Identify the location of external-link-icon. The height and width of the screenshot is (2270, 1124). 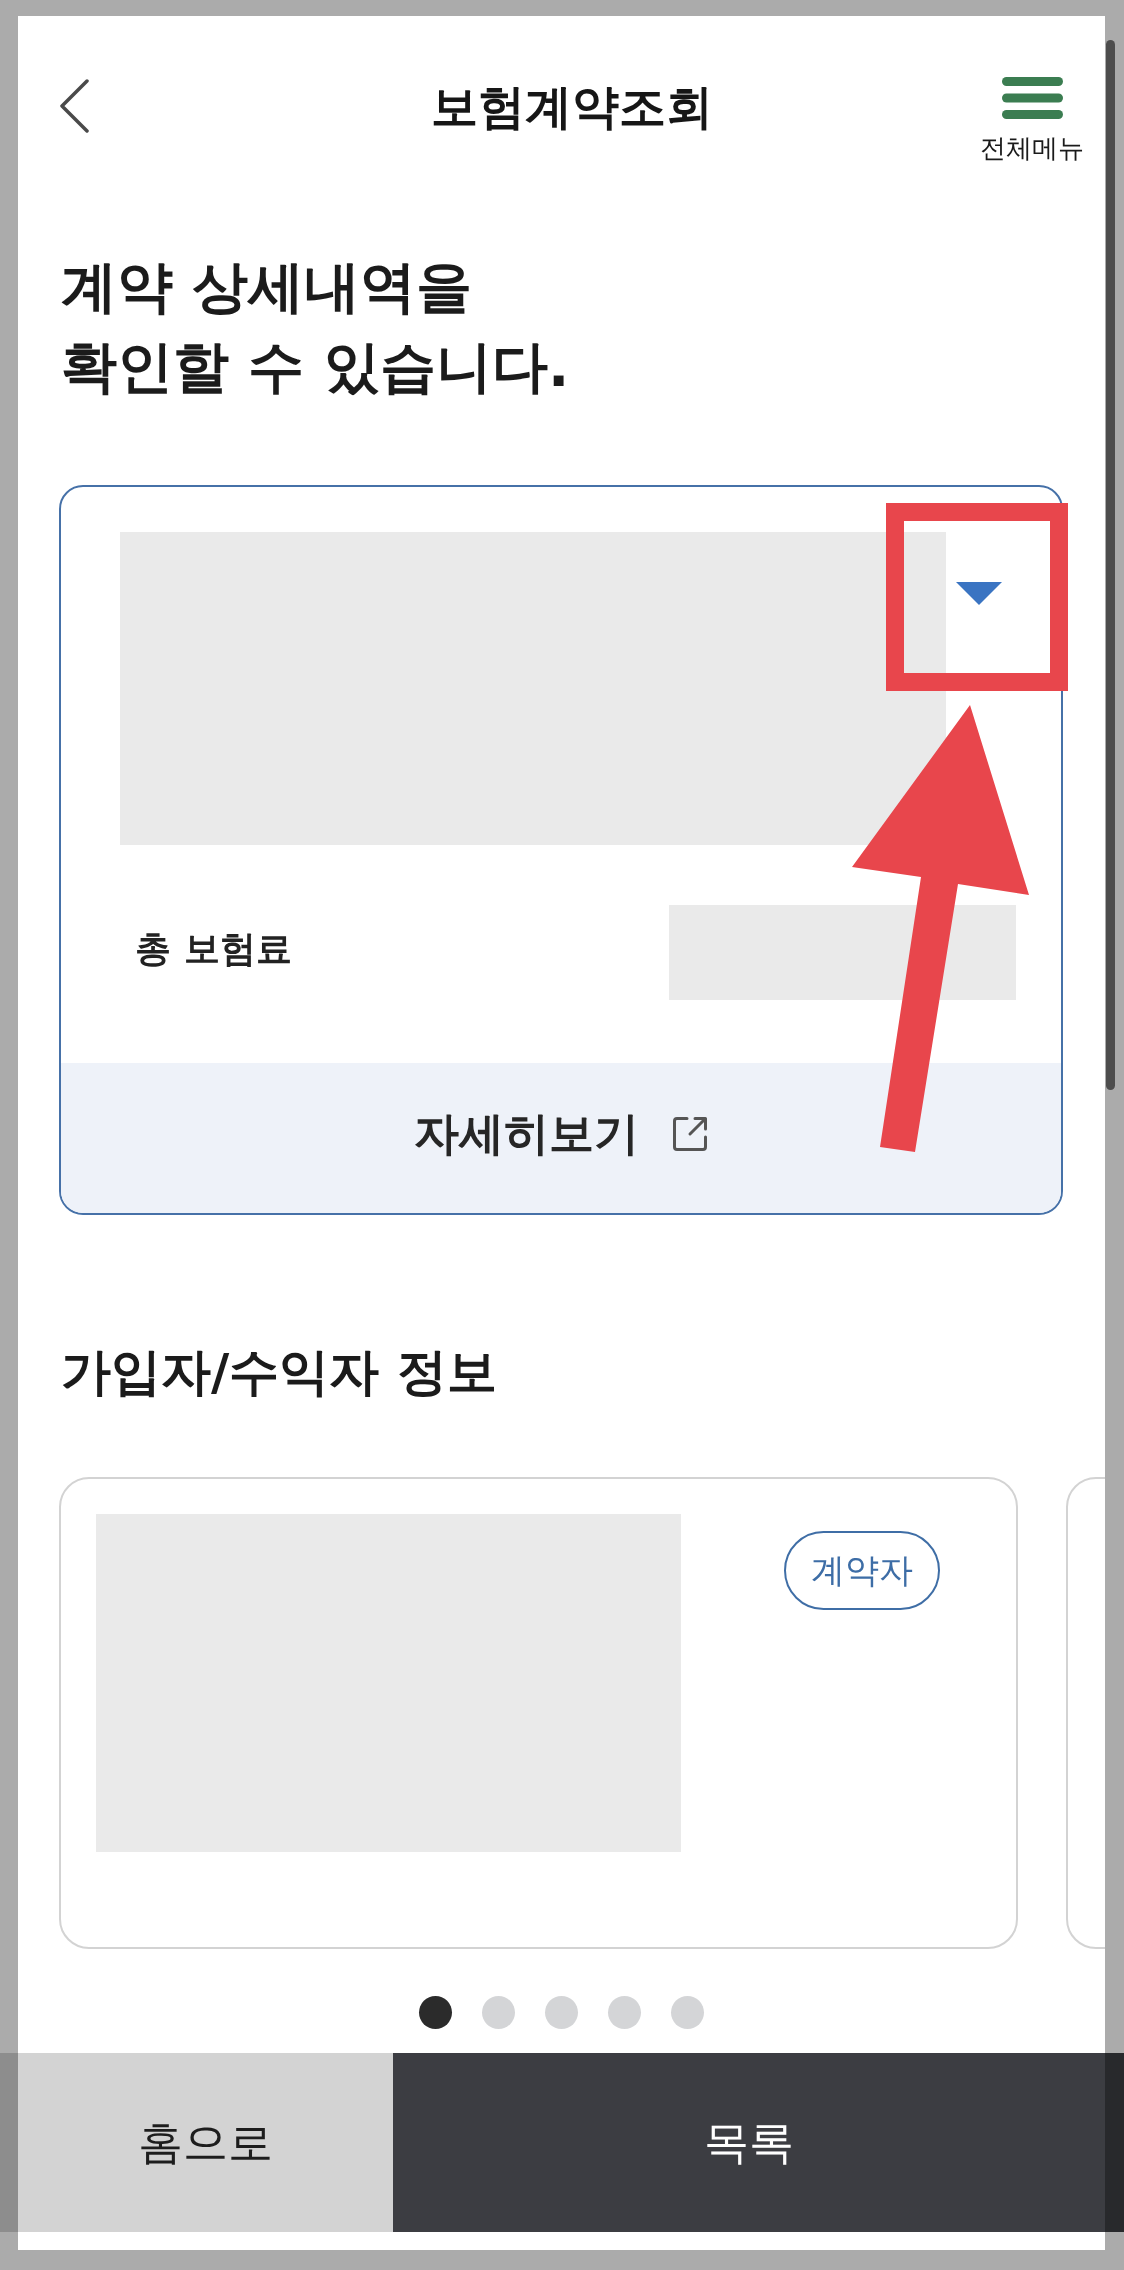
(689, 1134).